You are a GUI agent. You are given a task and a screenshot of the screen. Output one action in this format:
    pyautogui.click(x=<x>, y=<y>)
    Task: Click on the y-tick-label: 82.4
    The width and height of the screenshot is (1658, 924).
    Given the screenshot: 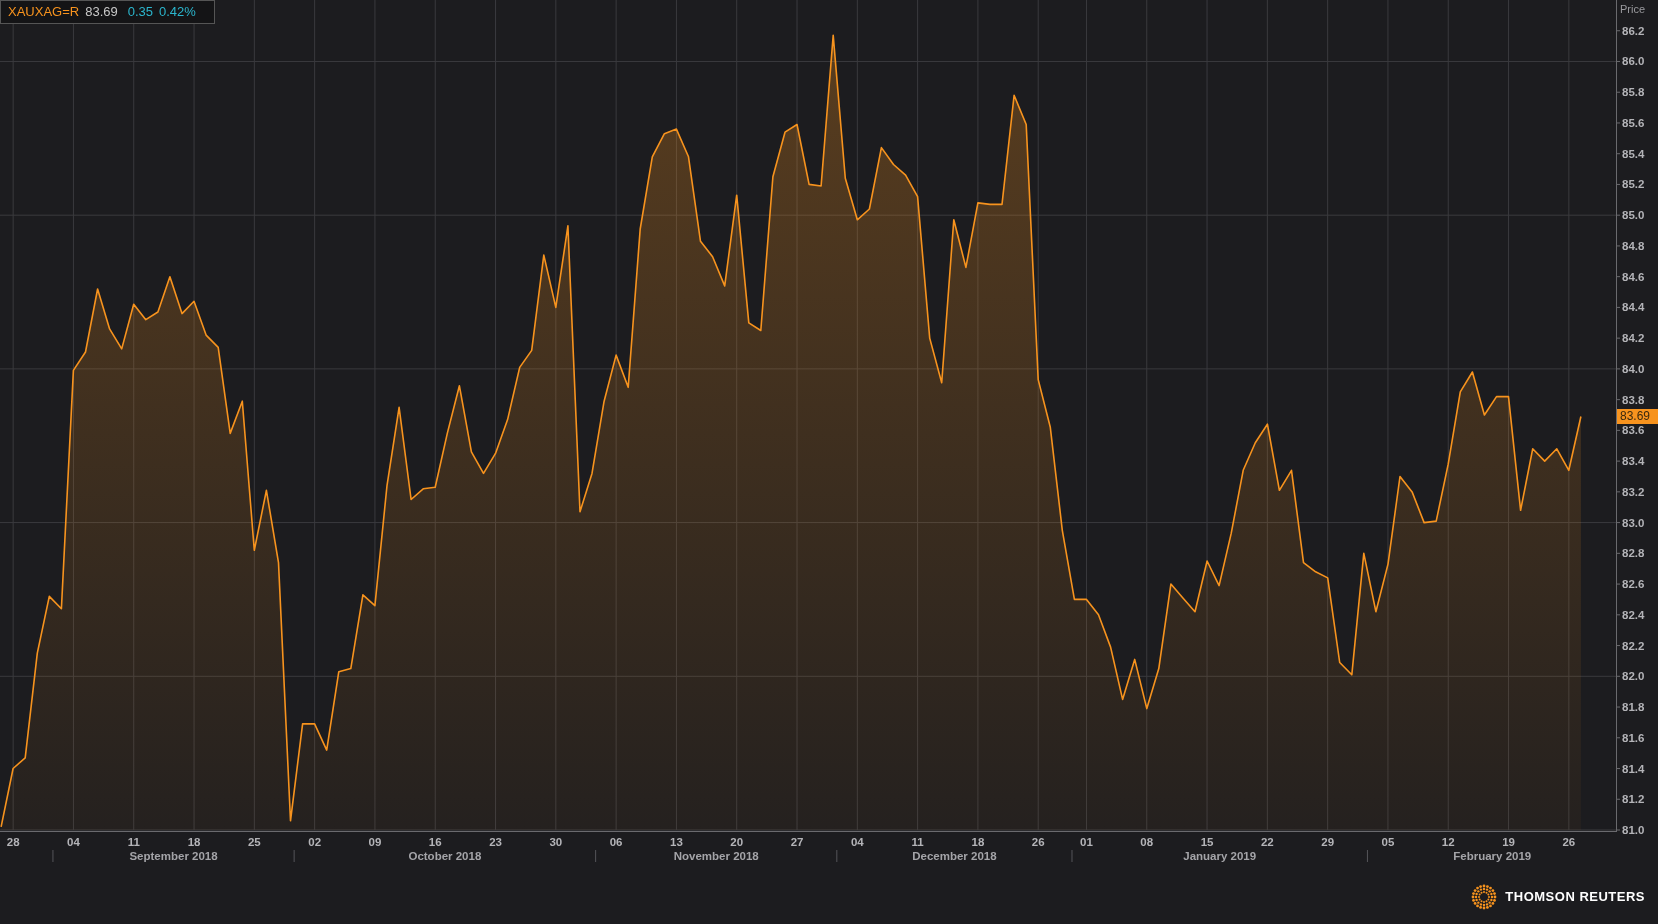 What is the action you would take?
    pyautogui.click(x=1633, y=614)
    